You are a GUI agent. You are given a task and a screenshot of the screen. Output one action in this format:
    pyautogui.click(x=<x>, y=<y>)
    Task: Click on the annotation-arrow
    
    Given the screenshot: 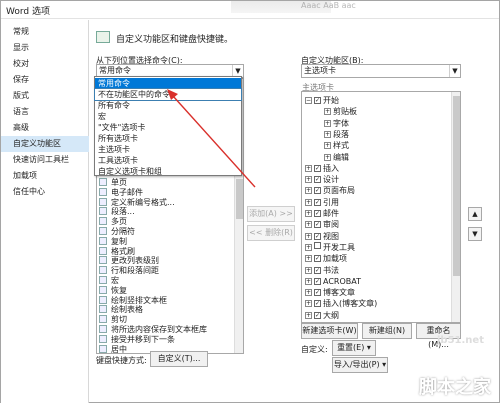 What is the action you would take?
    pyautogui.click(x=211, y=138)
    